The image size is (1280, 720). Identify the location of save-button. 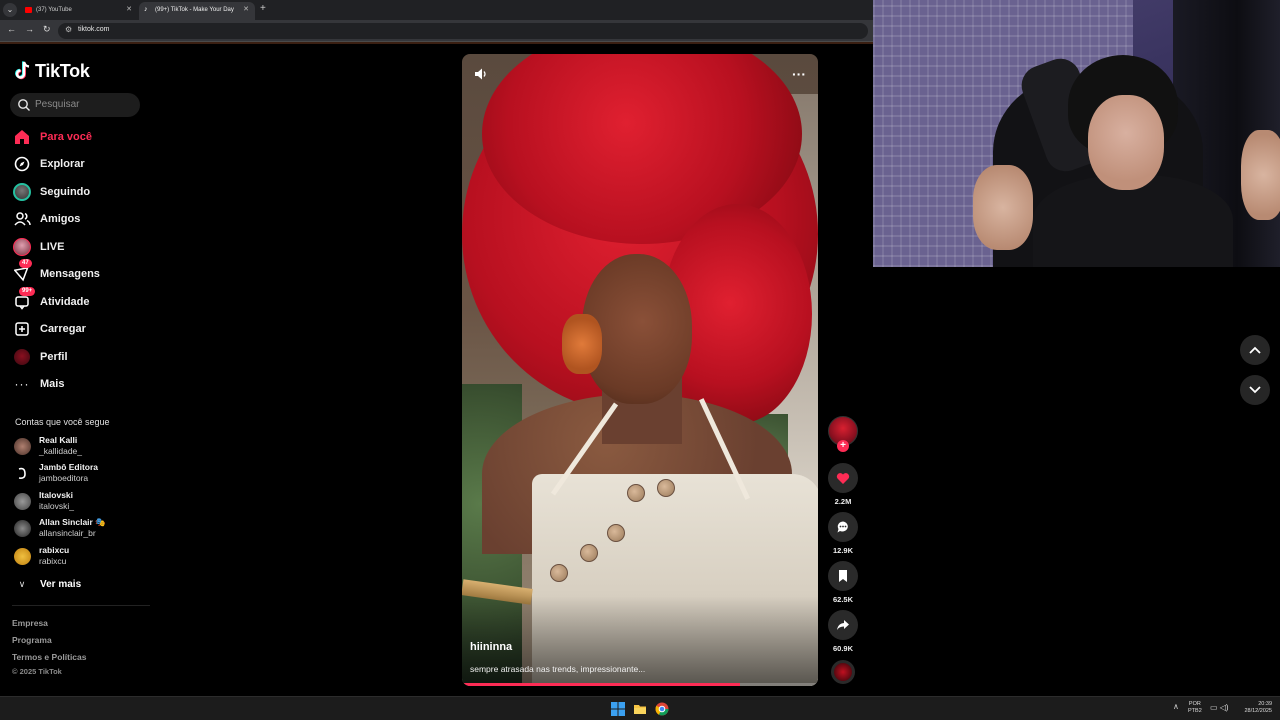
(843, 576).